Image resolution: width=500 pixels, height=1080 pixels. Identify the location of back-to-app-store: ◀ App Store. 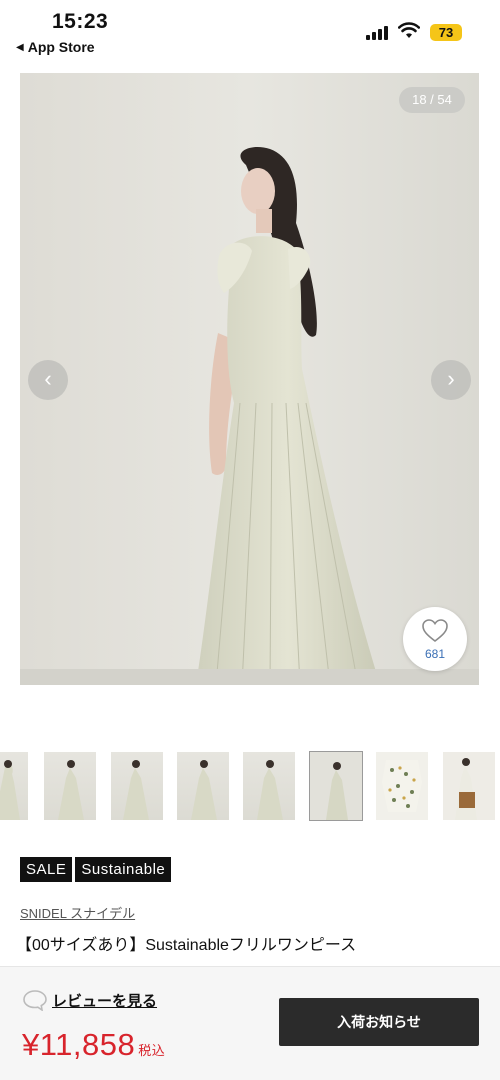
(55, 47).